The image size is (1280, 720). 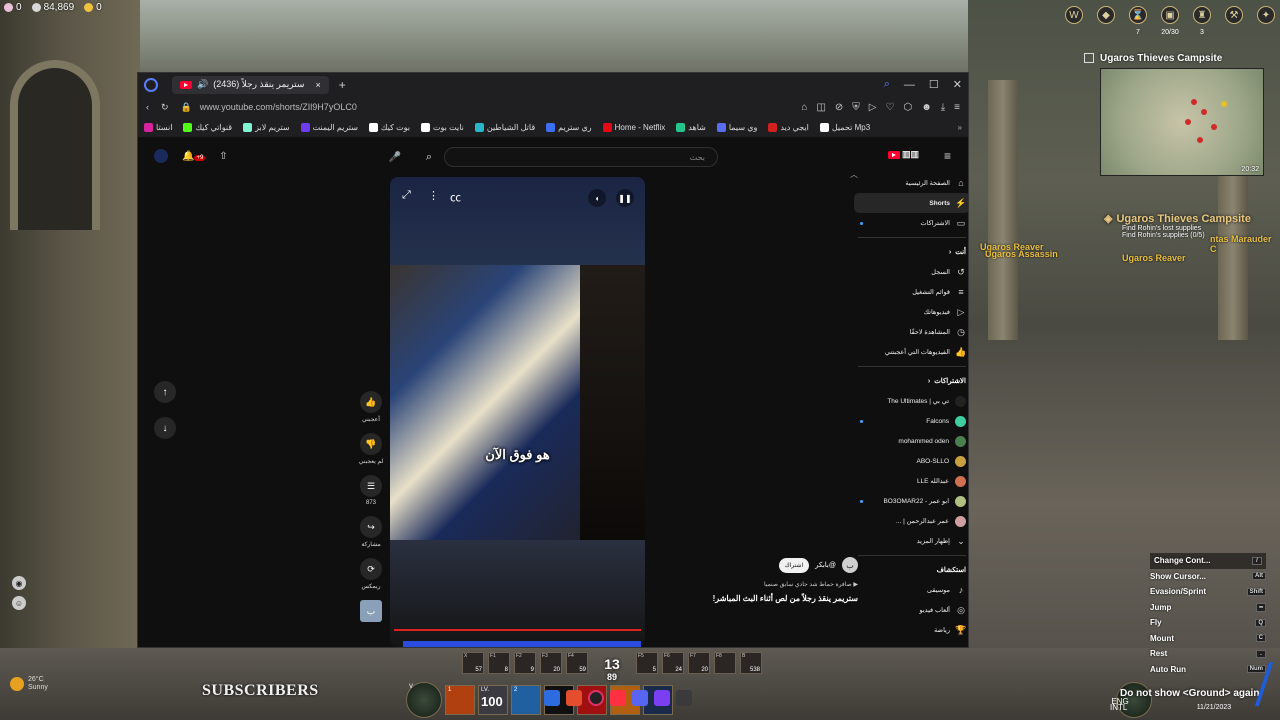 What do you see at coordinates (794, 565) in the screenshot?
I see `subscribe-button: اشتراك` at bounding box center [794, 565].